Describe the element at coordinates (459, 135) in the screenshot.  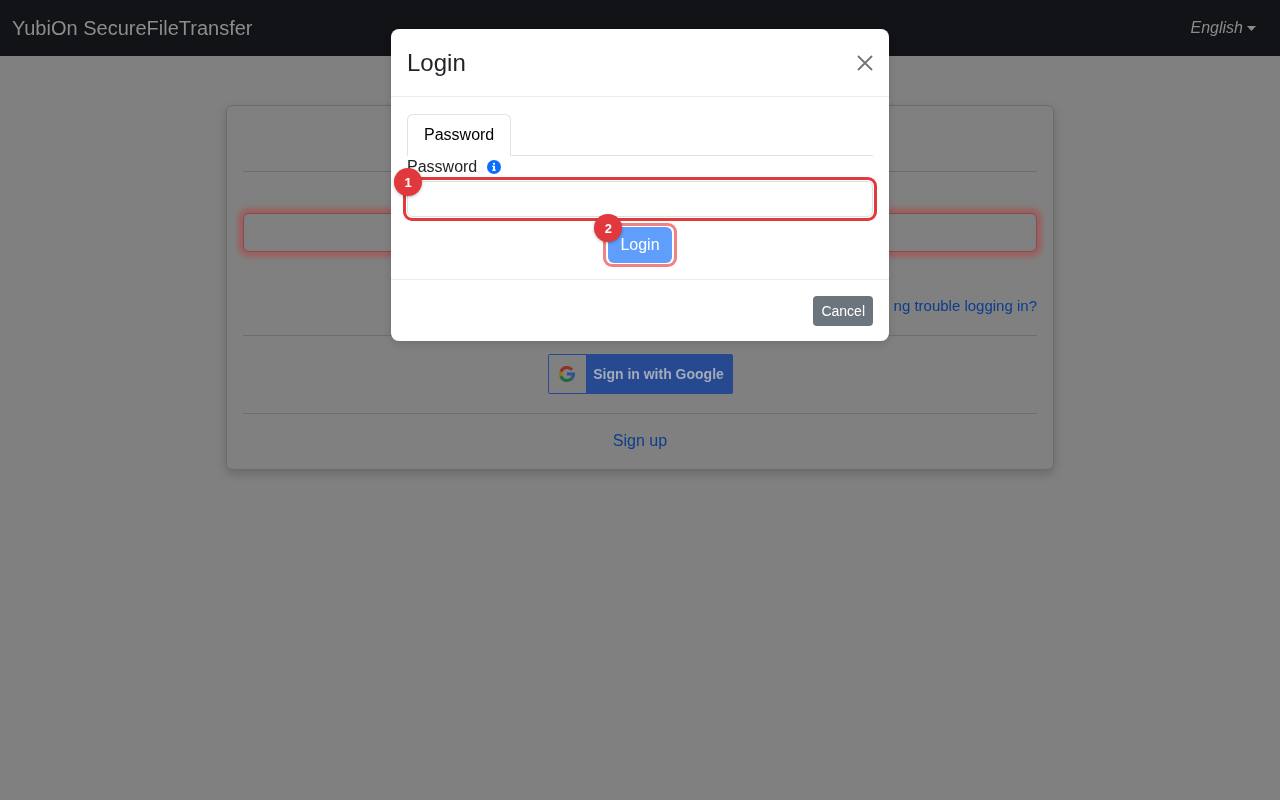
I see `tab: Password` at that location.